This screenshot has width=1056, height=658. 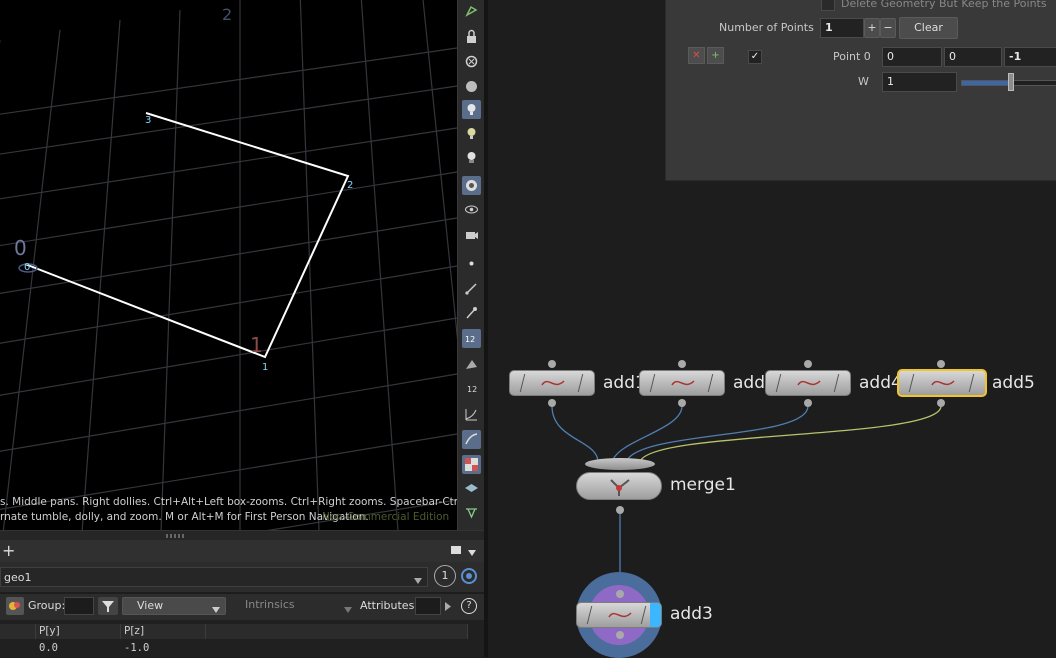 I want to click on add4-output-dot, so click(x=808, y=403).